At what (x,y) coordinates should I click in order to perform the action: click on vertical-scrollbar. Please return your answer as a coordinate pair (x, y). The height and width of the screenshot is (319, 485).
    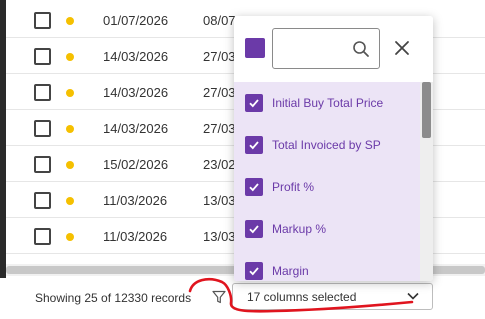
    Looking at the image, I should click on (426, 181).